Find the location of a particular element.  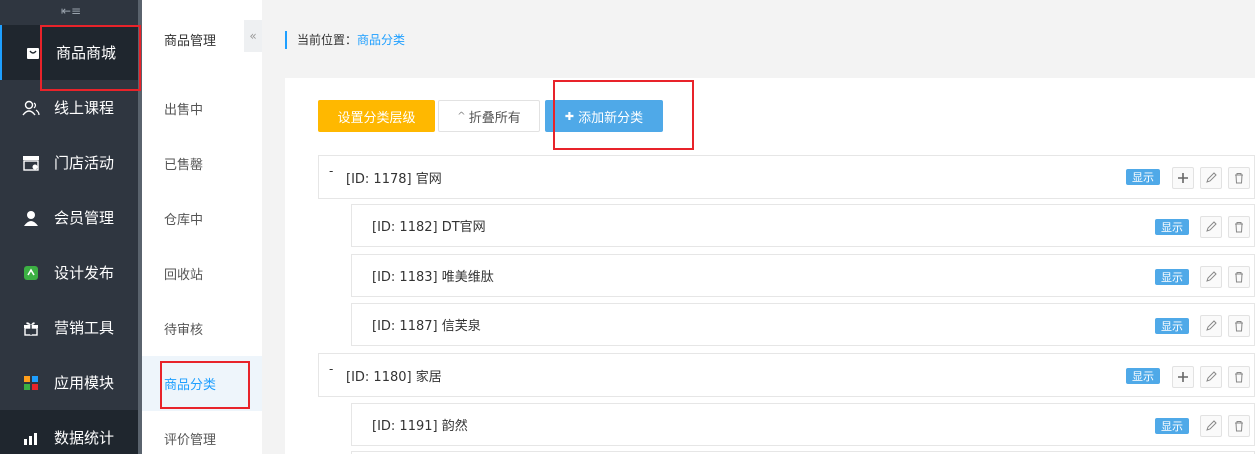

nav-item-label: 线上课程 is located at coordinates (84, 108).